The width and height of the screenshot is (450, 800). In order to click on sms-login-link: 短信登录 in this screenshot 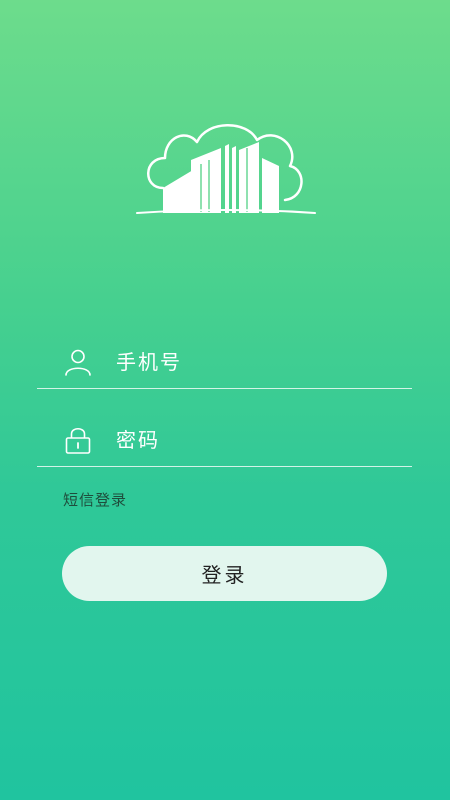, I will do `click(95, 499)`.